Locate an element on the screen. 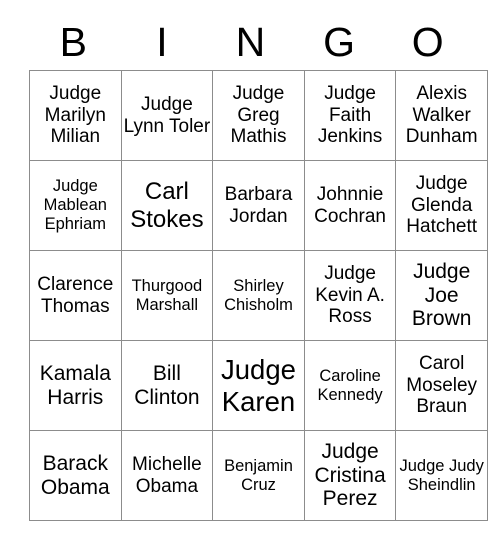 The height and width of the screenshot is (544, 500). bingo-cell-label: Michelle Obama is located at coordinates (167, 475).